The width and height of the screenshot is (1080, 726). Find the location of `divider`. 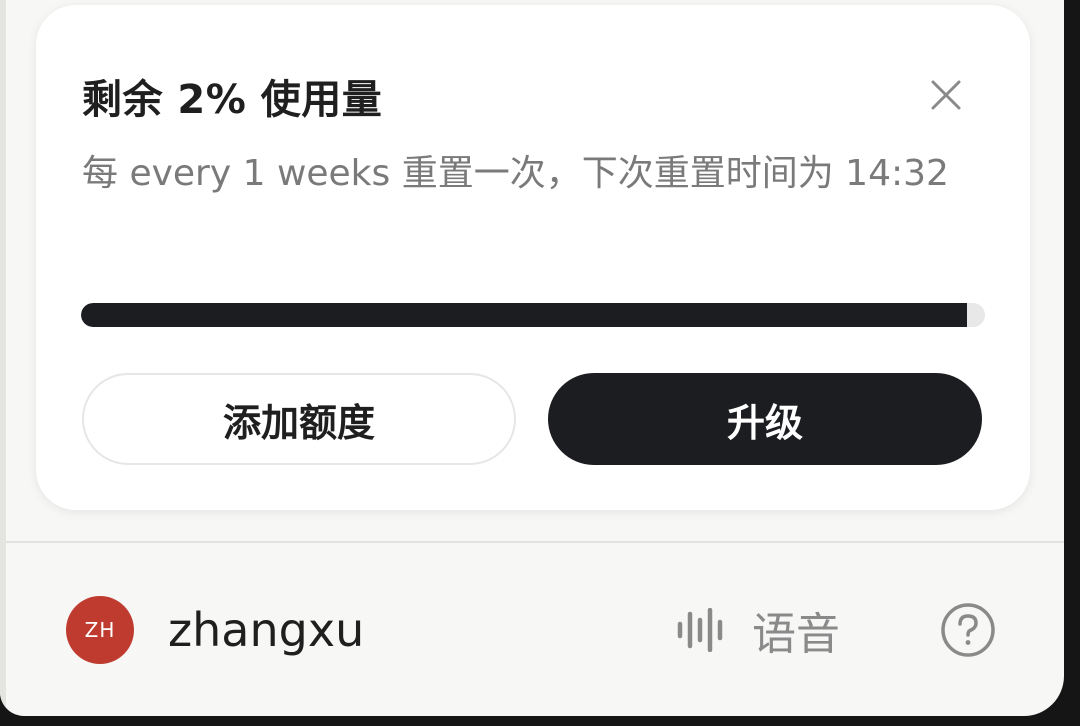

divider is located at coordinates (535, 542).